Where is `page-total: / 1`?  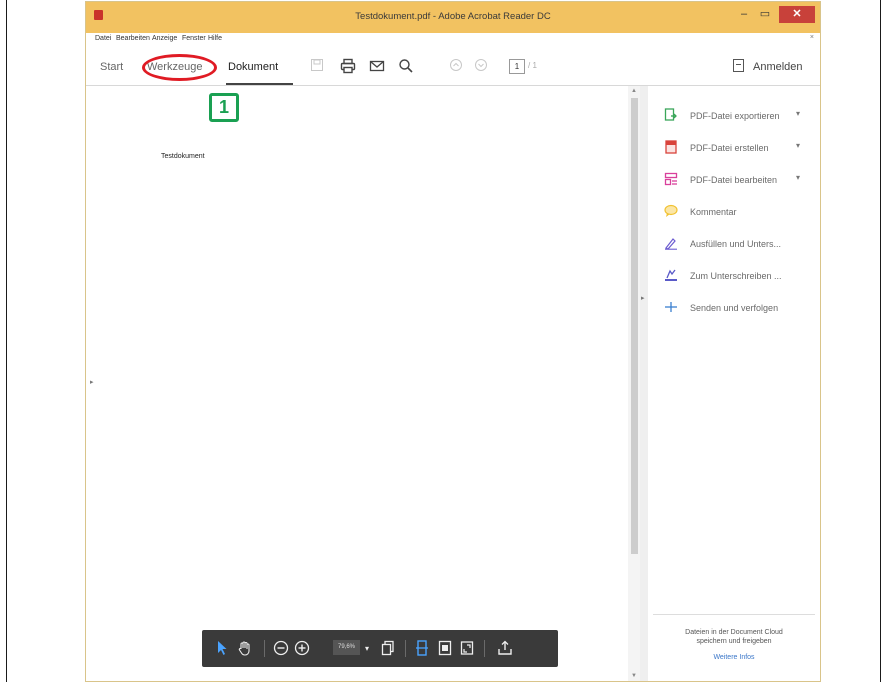 page-total: / 1 is located at coordinates (532, 65).